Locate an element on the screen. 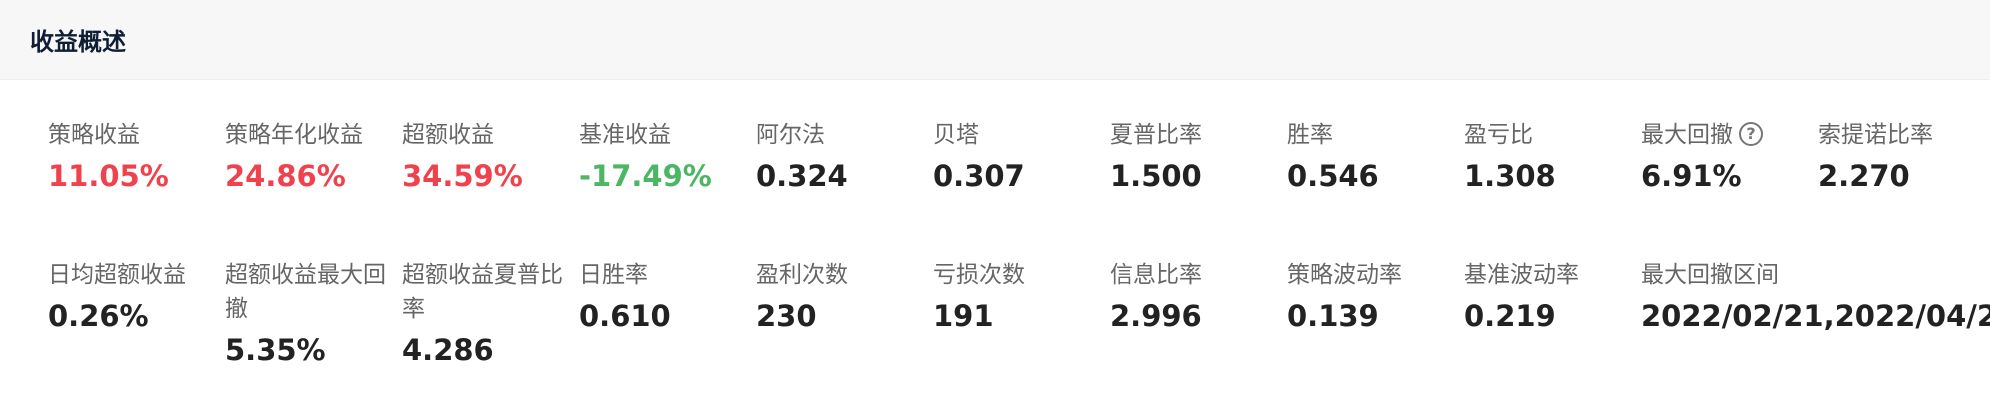 This screenshot has height=408, width=1990. metric-value: 24.86% is located at coordinates (285, 176).